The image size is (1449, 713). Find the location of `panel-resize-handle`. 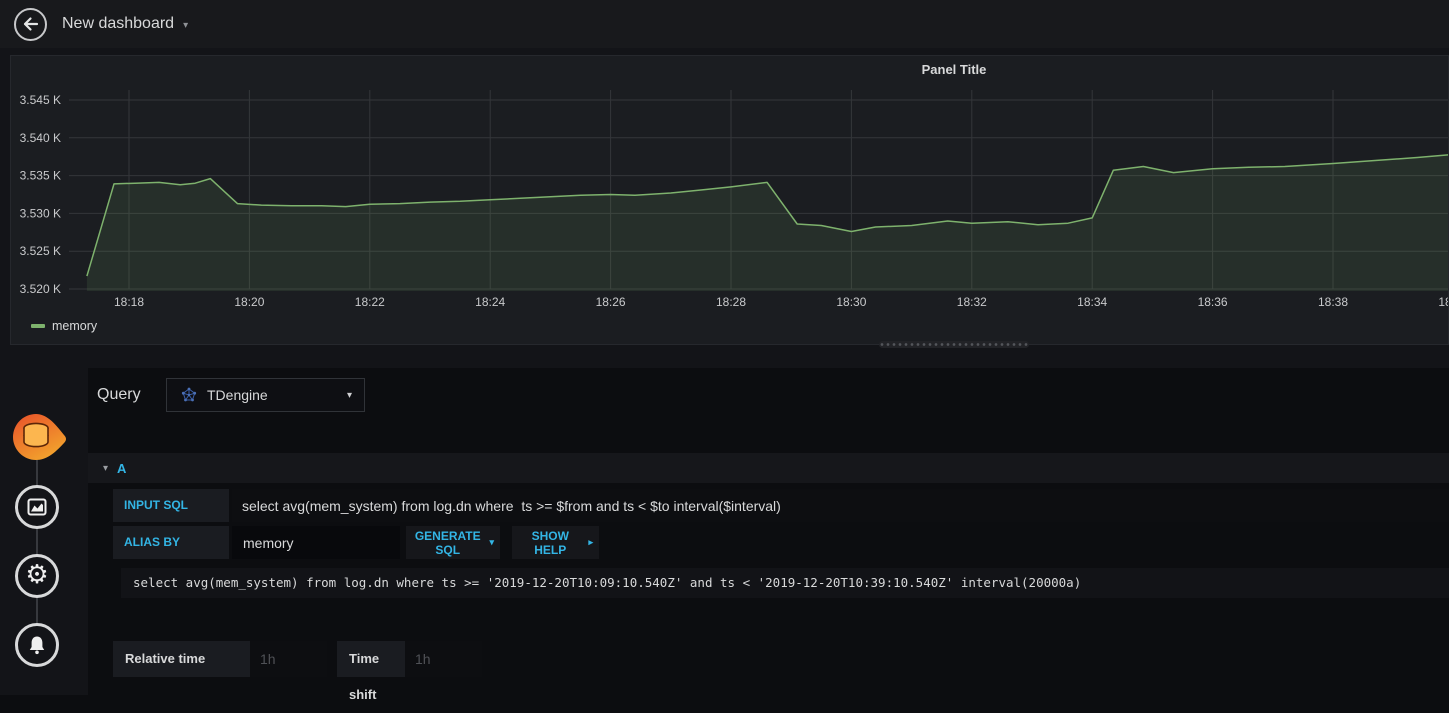

panel-resize-handle is located at coordinates (954, 344).